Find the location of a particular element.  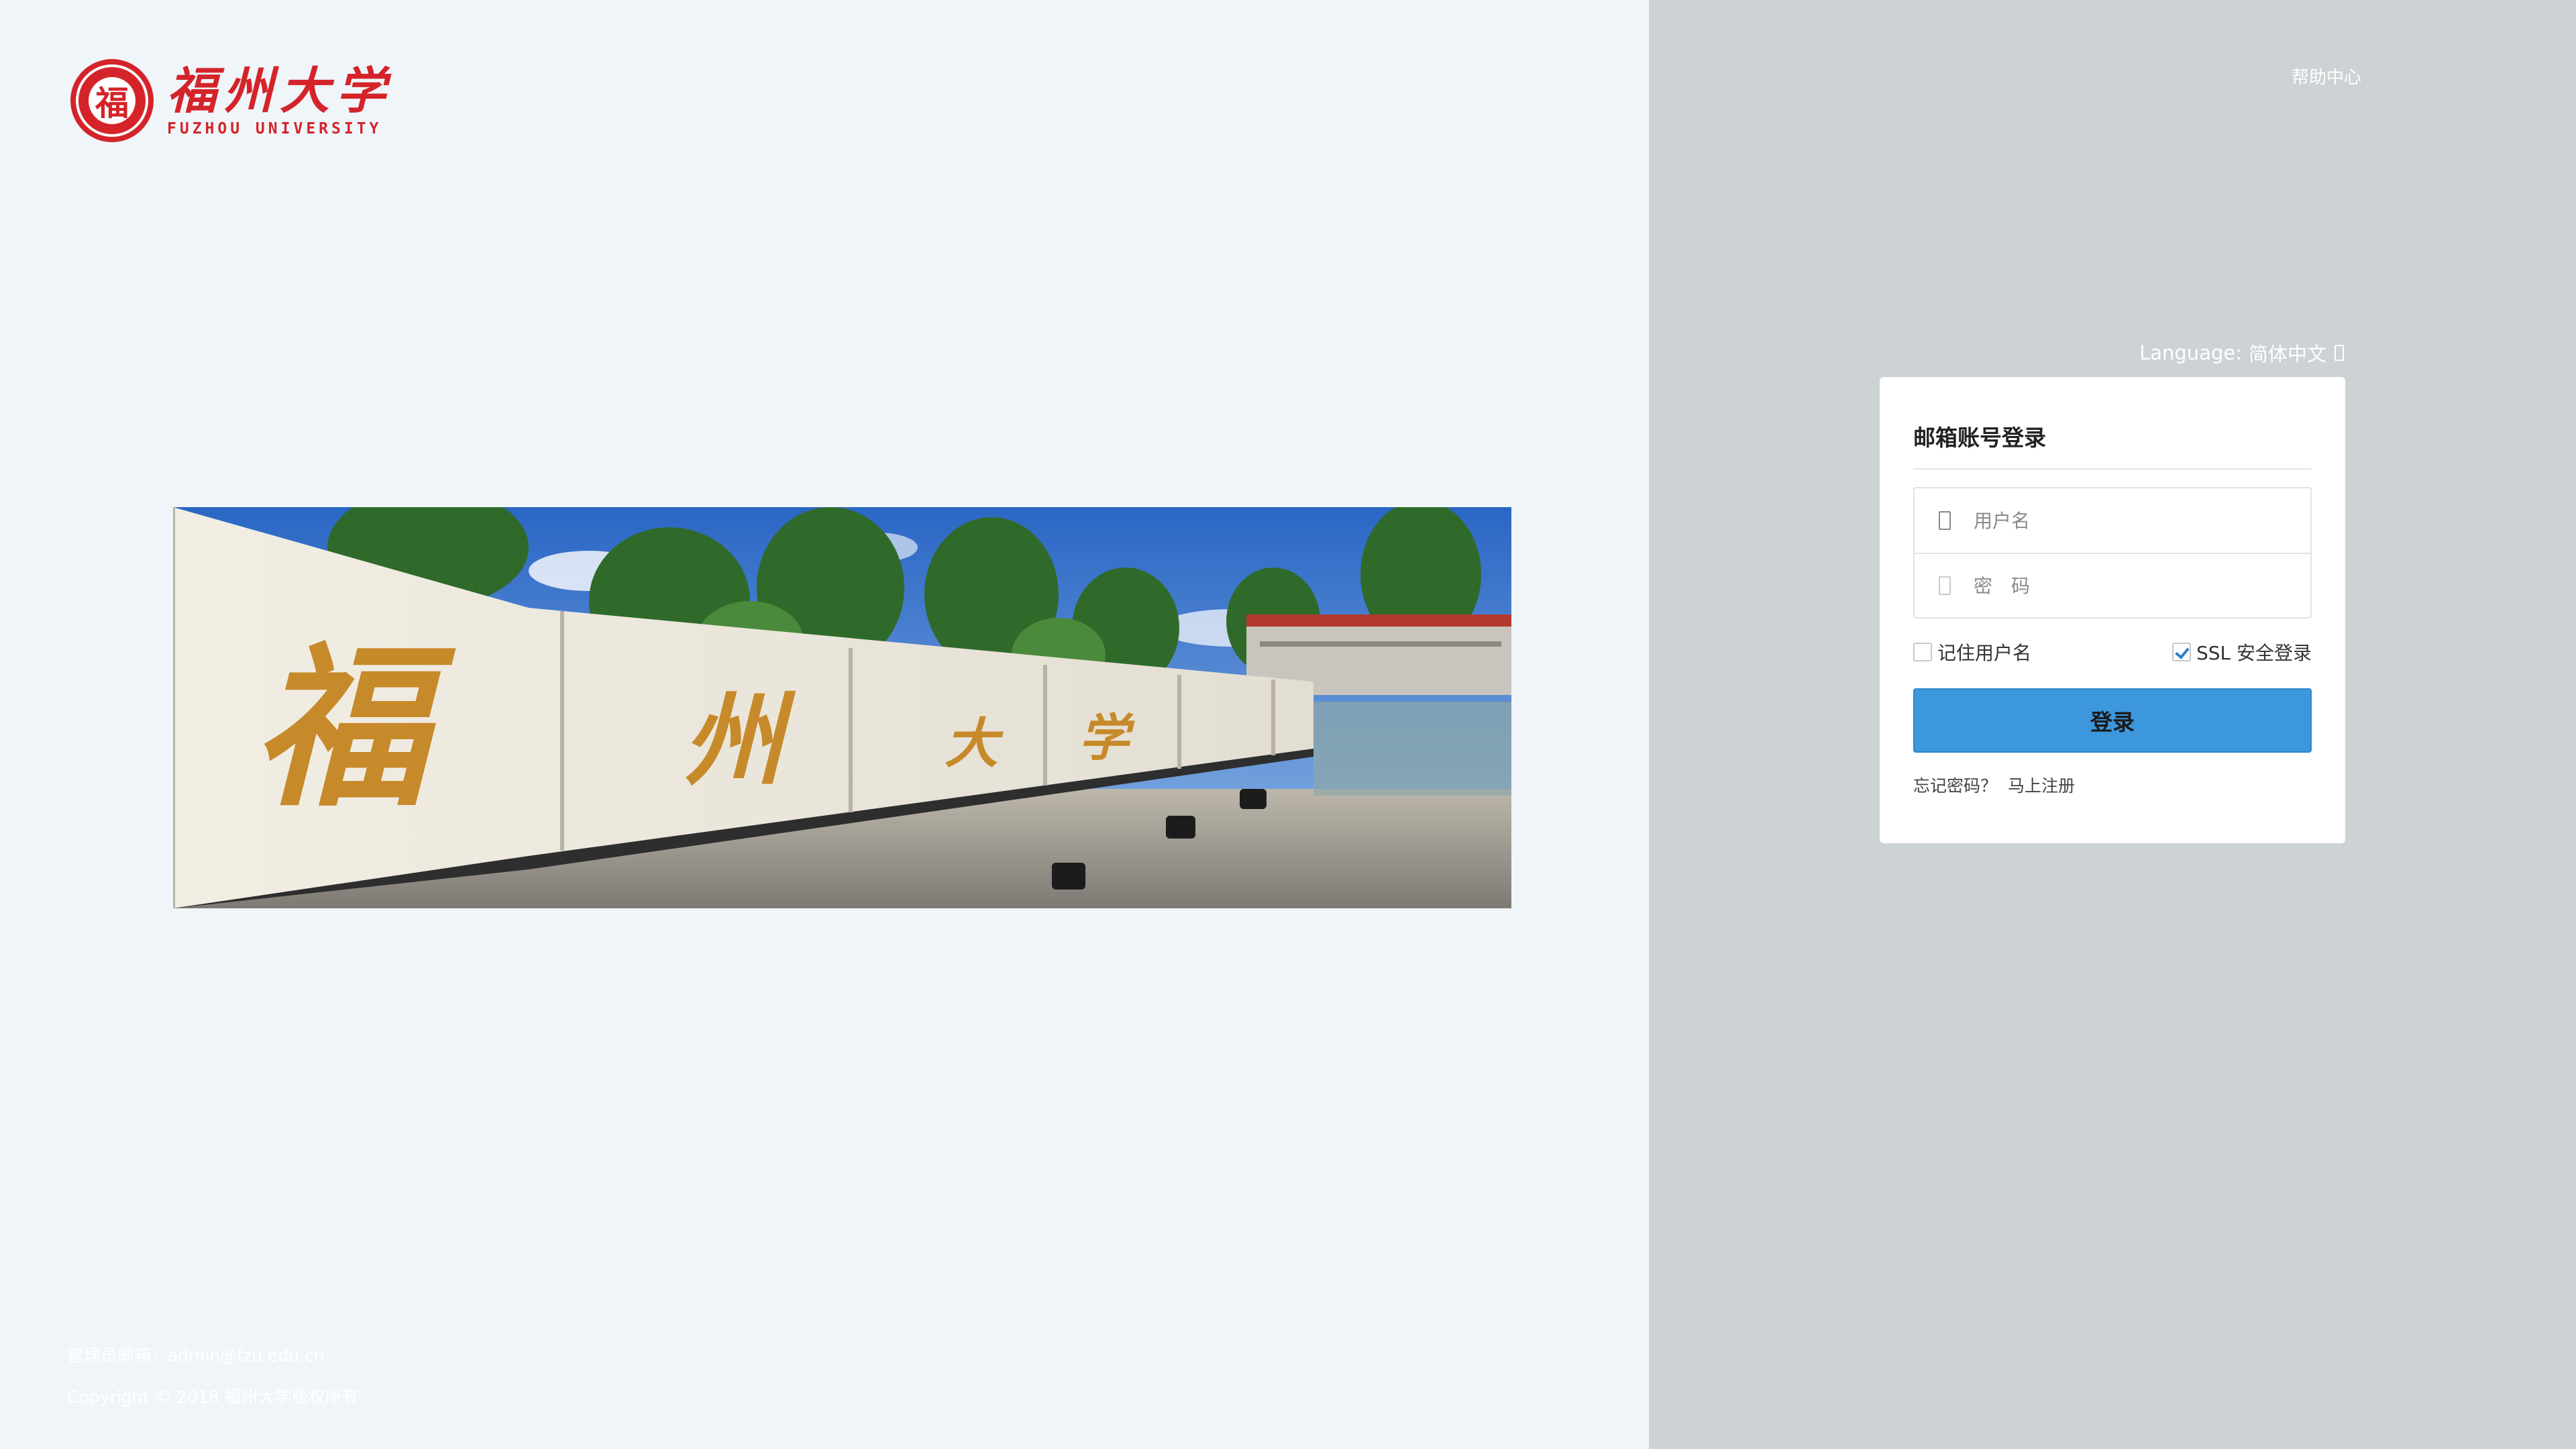

remember-username-label: 记住用户名 is located at coordinates (1984, 652).